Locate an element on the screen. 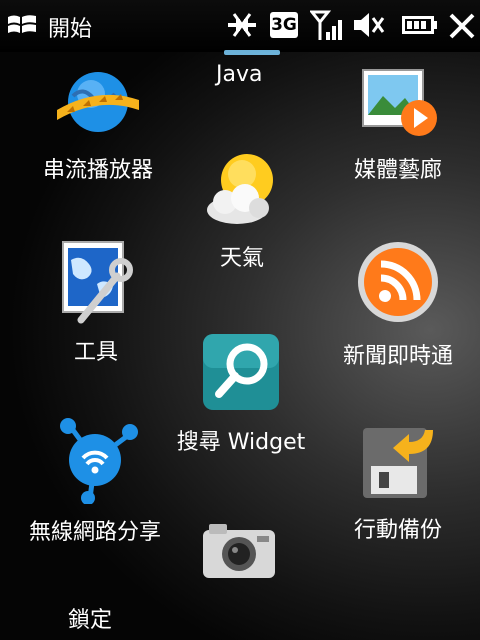 The width and height of the screenshot is (480, 640). tile-label: 新聞即時通 is located at coordinates (397, 356).